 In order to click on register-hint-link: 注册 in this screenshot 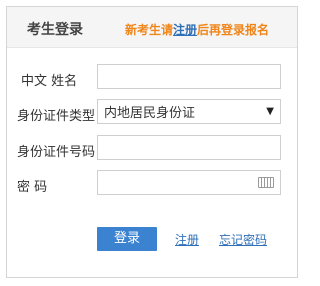, I will do `click(185, 30)`.